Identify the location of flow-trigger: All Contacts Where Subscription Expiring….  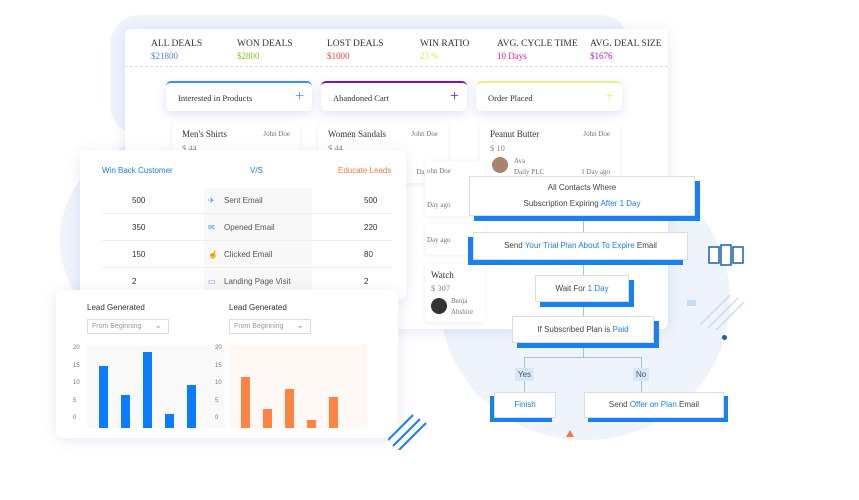
(582, 196).